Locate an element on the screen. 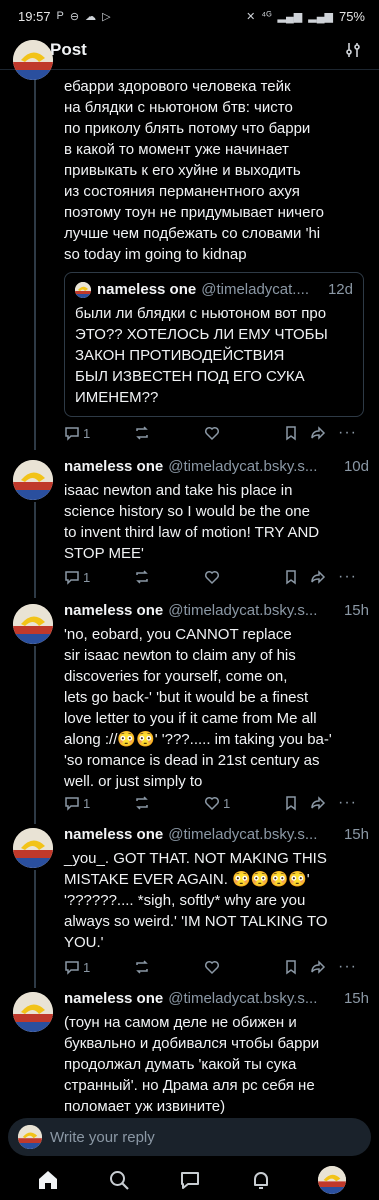 Image resolution: width=379 pixels, height=1200 pixels. search-icon is located at coordinates (119, 1180).